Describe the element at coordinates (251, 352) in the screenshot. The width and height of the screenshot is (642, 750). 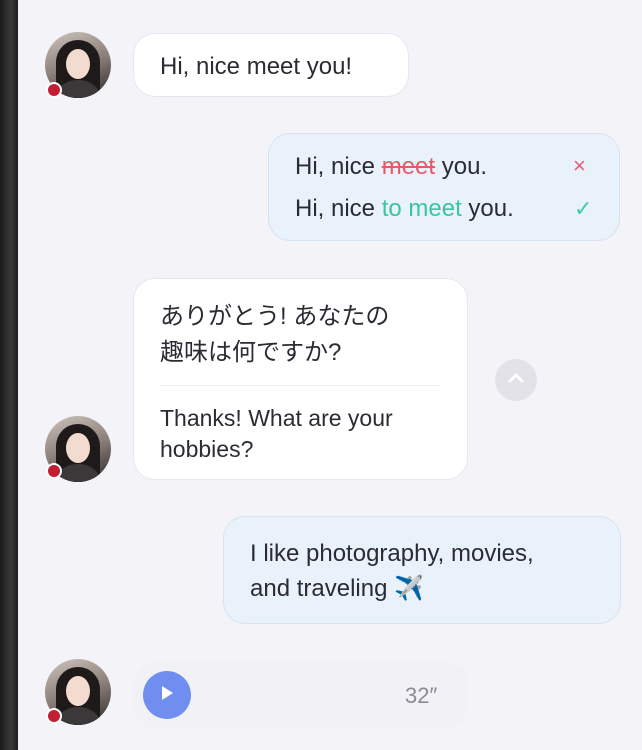
I see `original-text-line2: 趣味は何ですか?` at that location.